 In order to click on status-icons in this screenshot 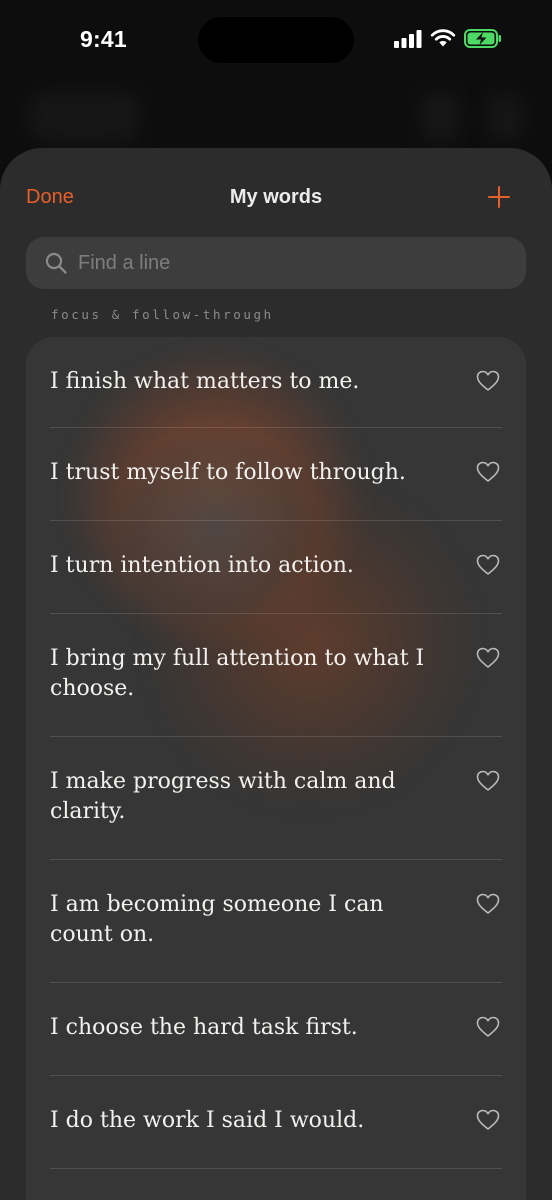, I will do `click(448, 38)`.